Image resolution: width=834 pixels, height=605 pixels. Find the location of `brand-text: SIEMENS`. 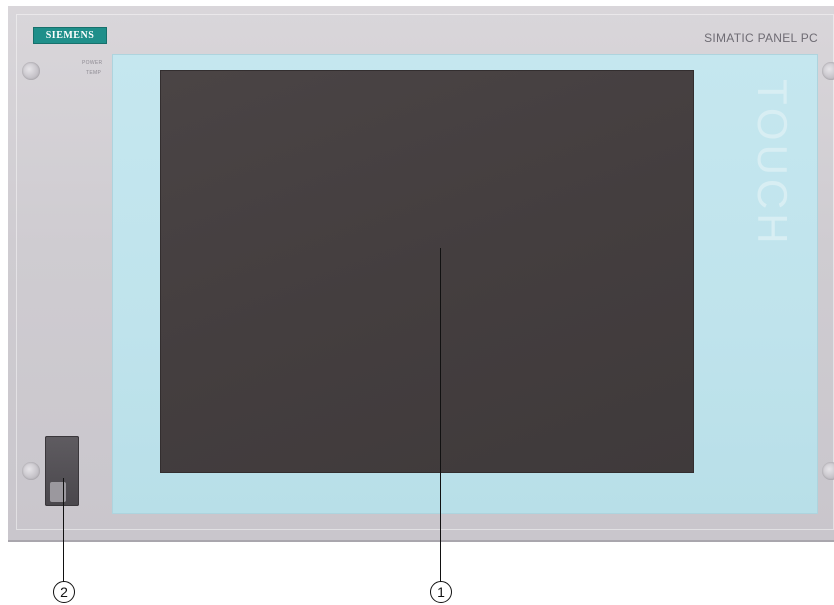

brand-text: SIEMENS is located at coordinates (70, 35).